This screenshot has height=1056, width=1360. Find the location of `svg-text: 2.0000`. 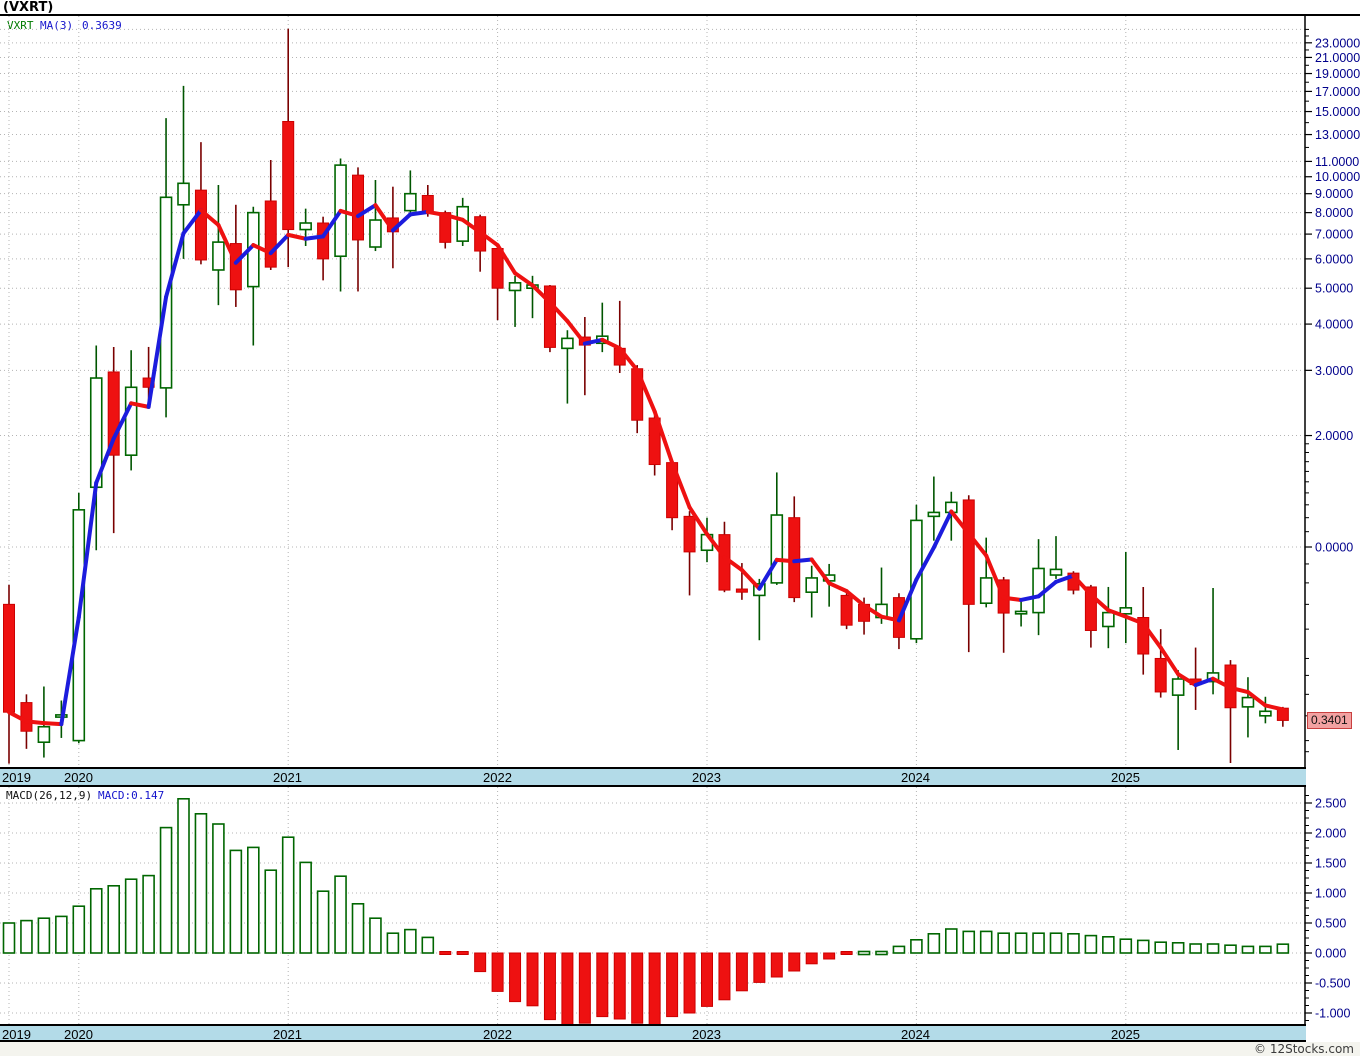

svg-text: 2.0000 is located at coordinates (1334, 436).